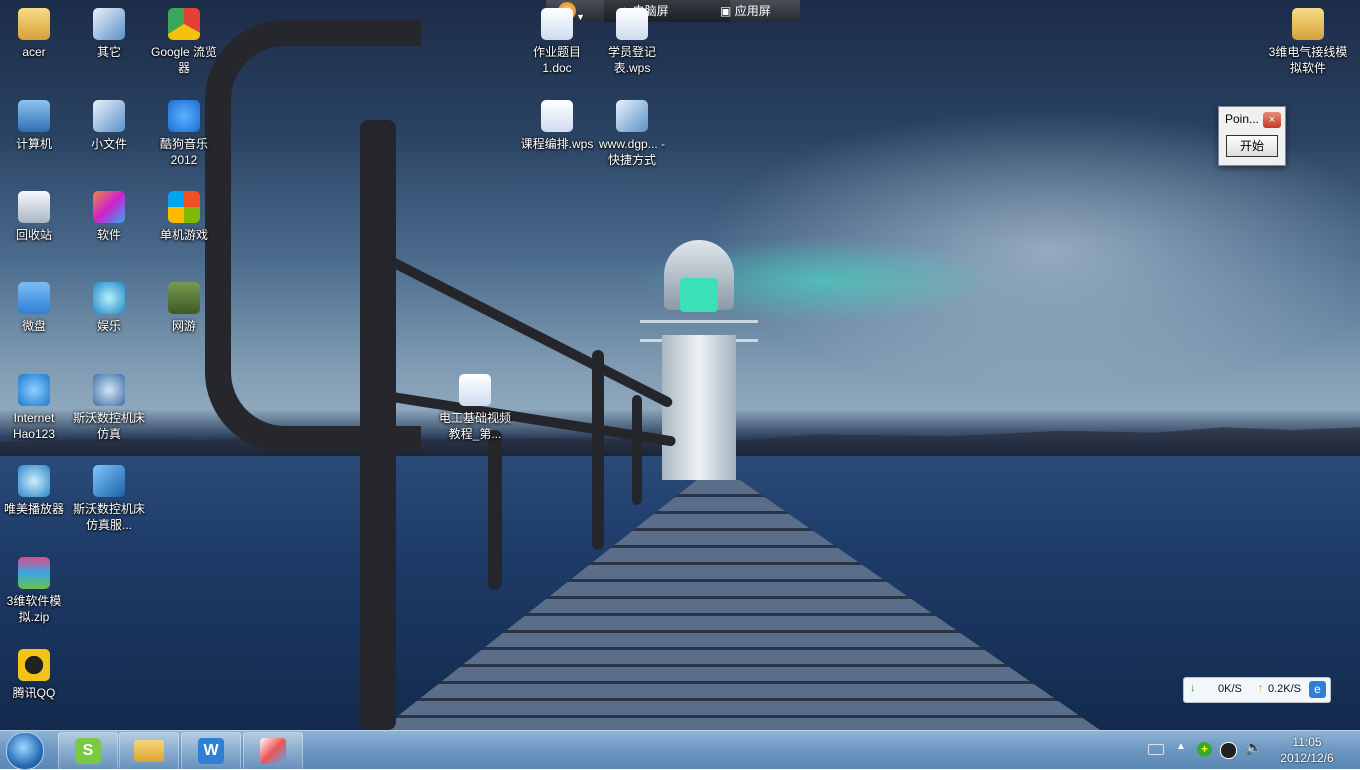  What do you see at coordinates (1181, 746) in the screenshot?
I see `show-hidden-icons-icon: ▲` at bounding box center [1181, 746].